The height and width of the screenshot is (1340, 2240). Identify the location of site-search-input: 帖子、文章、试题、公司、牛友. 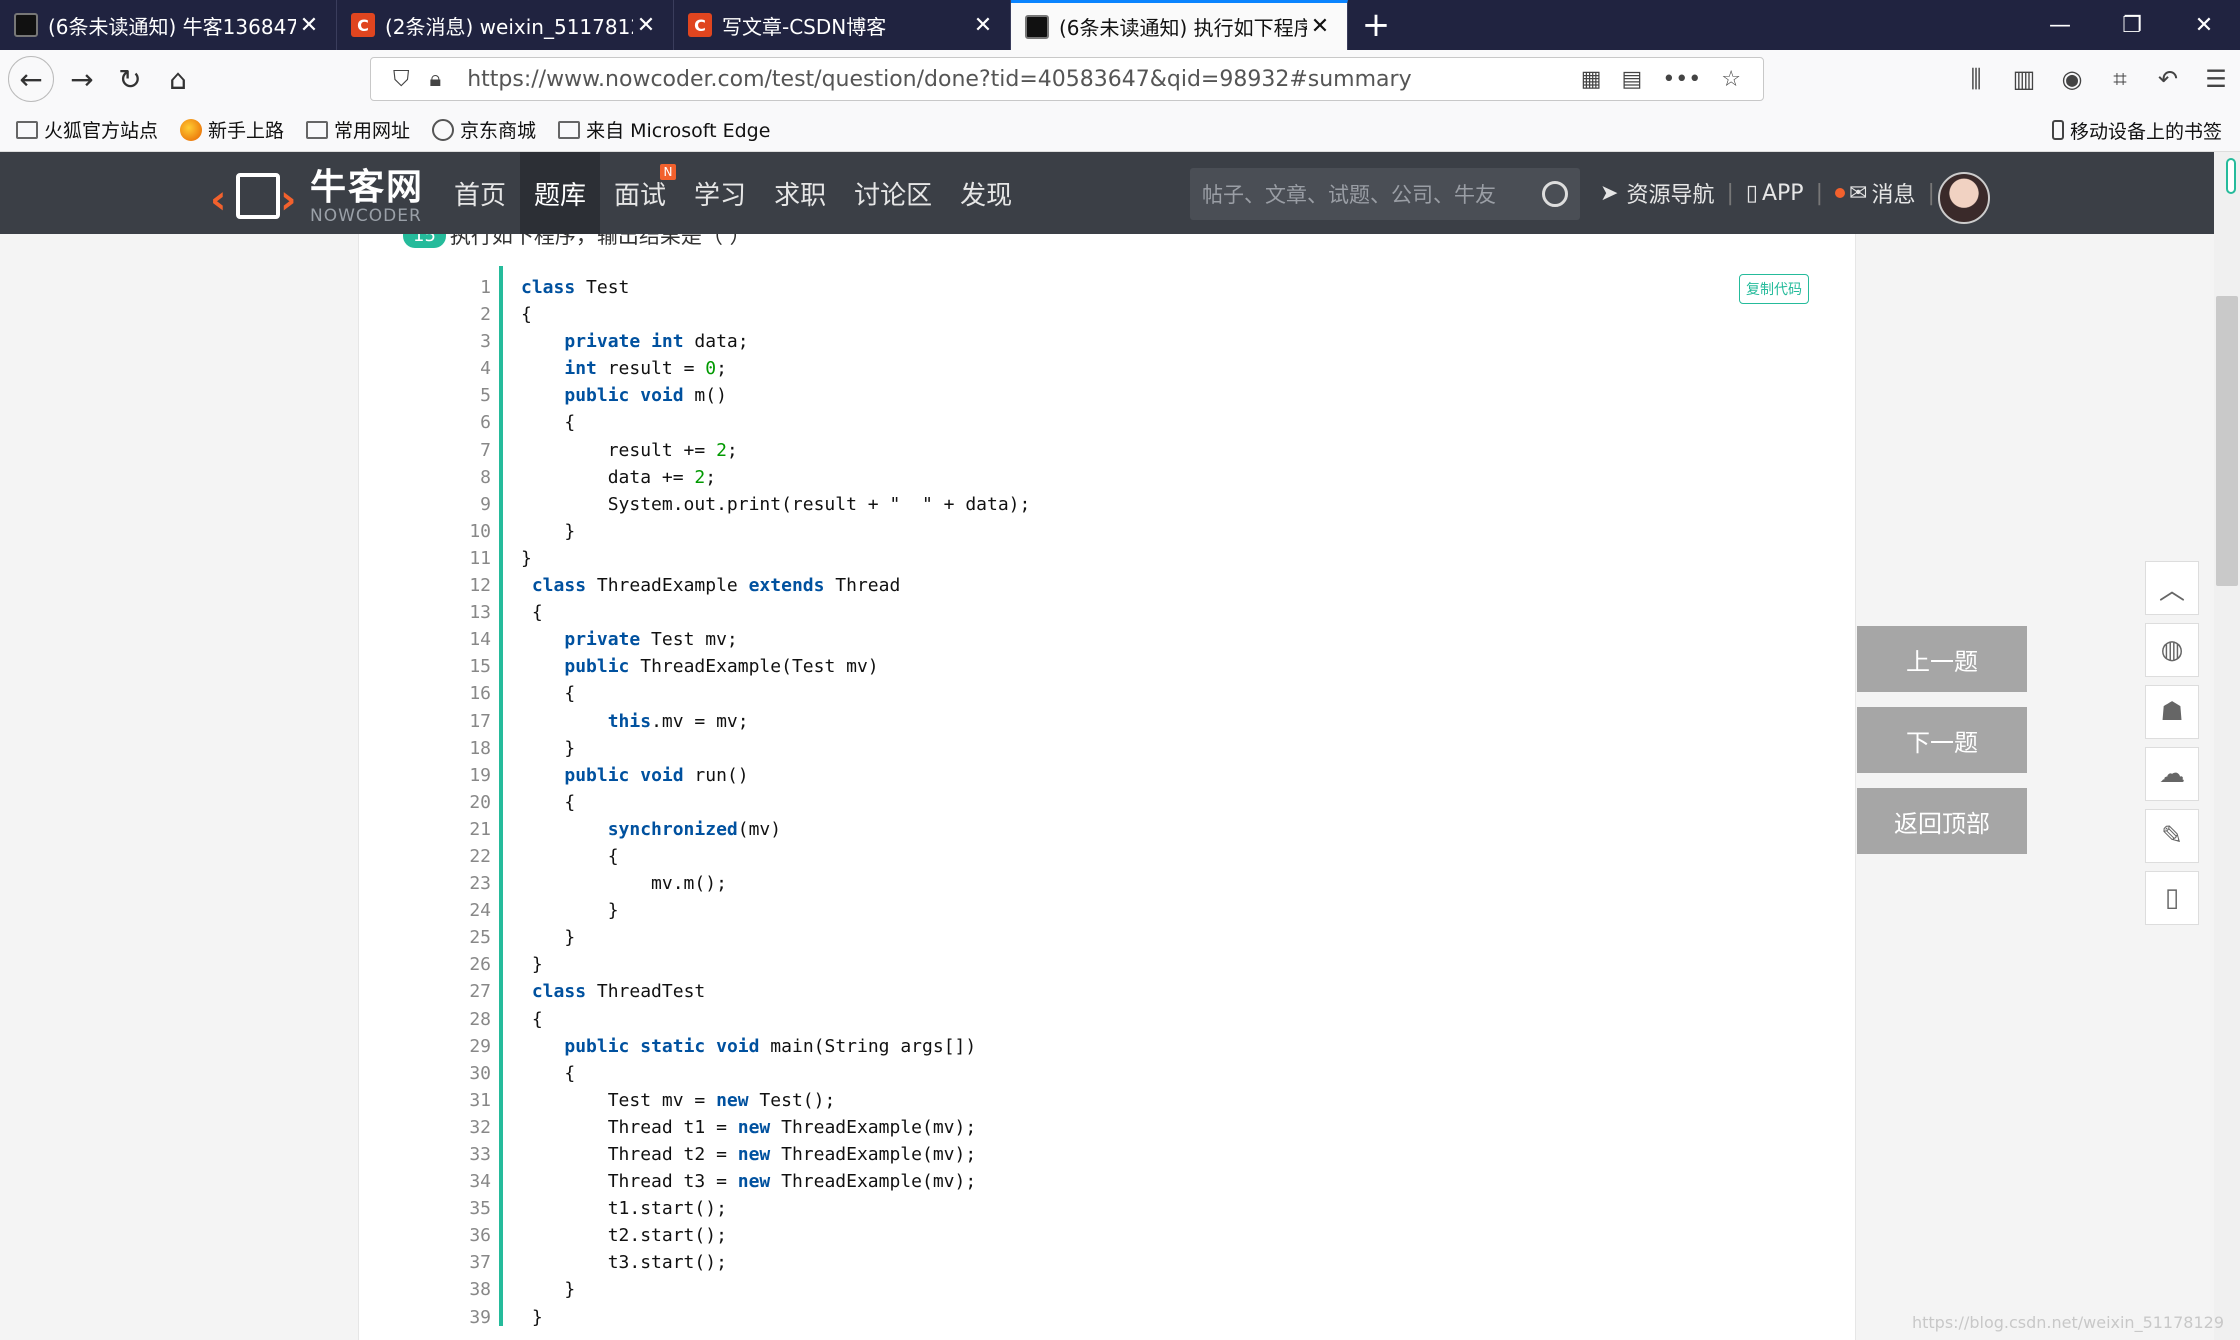
(1385, 194).